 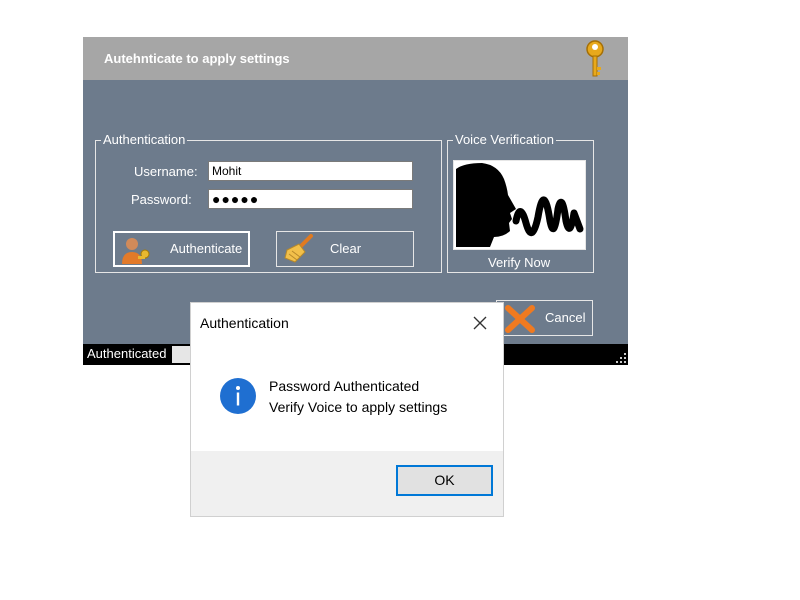 What do you see at coordinates (197, 58) in the screenshot?
I see `window-title: Autehnticate to apply settings` at bounding box center [197, 58].